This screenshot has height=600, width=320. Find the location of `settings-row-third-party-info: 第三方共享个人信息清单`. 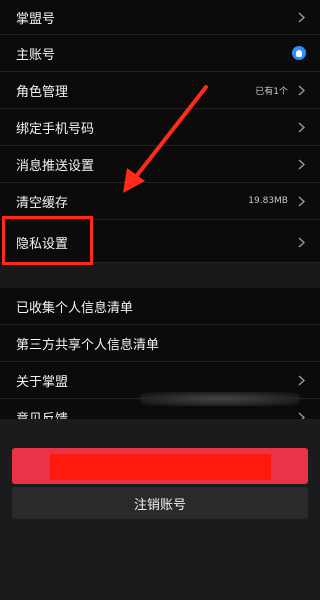

settings-row-third-party-info: 第三方共享个人信息清单 is located at coordinates (160, 343).